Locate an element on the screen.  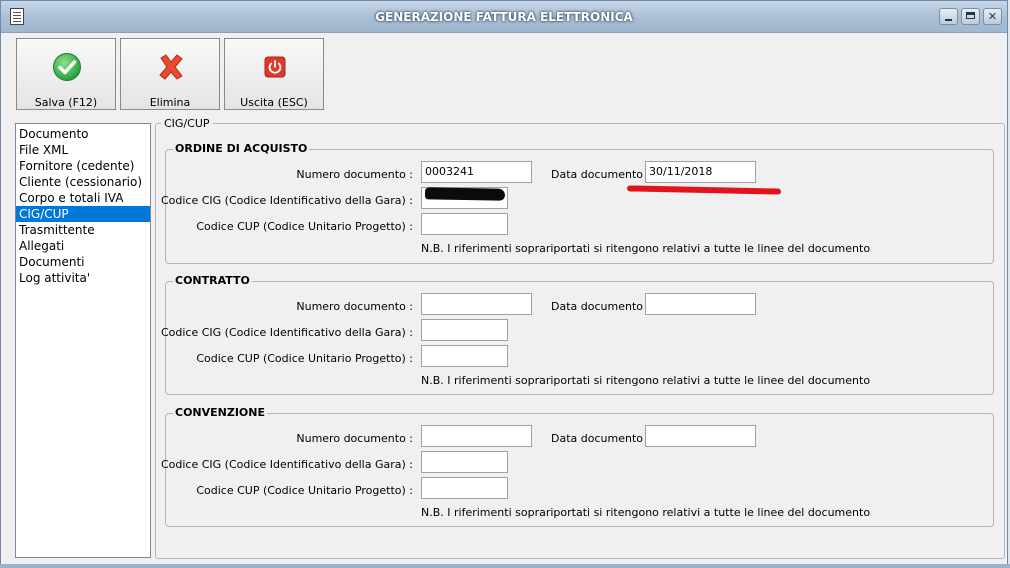
delete-button: Elimina is located at coordinates (170, 74).